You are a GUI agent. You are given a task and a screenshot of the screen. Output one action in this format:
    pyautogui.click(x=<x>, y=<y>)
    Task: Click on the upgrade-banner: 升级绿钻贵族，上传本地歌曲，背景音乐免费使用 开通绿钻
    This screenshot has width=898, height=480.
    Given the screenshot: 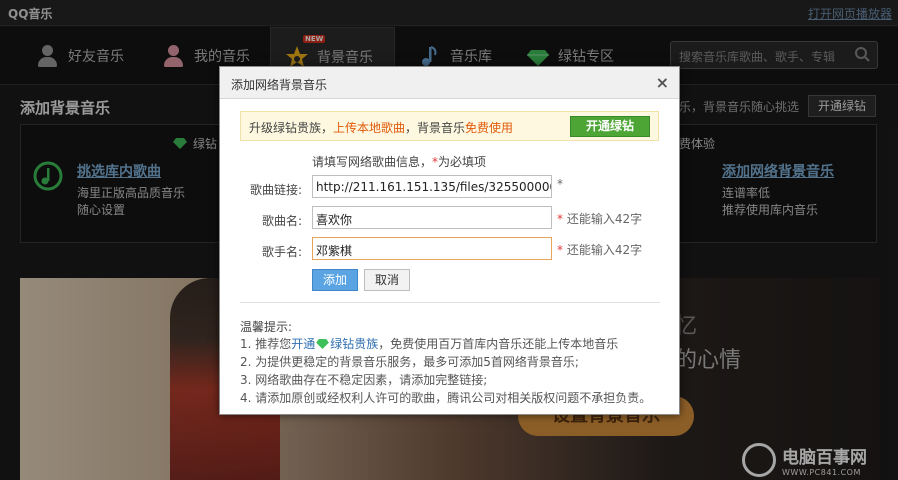 What is the action you would take?
    pyautogui.click(x=449, y=126)
    